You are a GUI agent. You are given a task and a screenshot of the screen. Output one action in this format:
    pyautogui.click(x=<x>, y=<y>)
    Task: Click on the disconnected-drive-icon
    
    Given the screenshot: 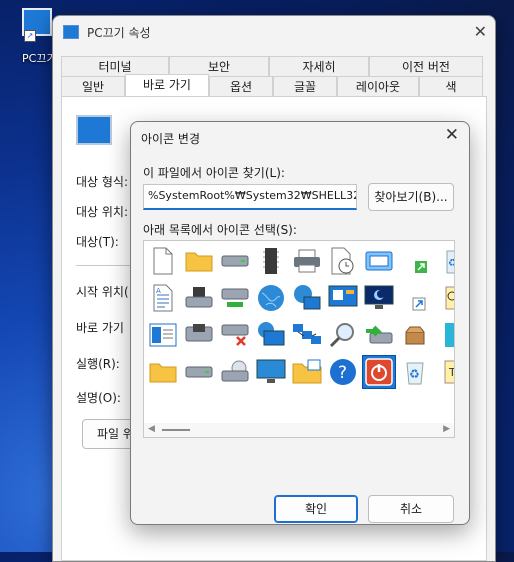 What is the action you would take?
    pyautogui.click(x=235, y=335)
    